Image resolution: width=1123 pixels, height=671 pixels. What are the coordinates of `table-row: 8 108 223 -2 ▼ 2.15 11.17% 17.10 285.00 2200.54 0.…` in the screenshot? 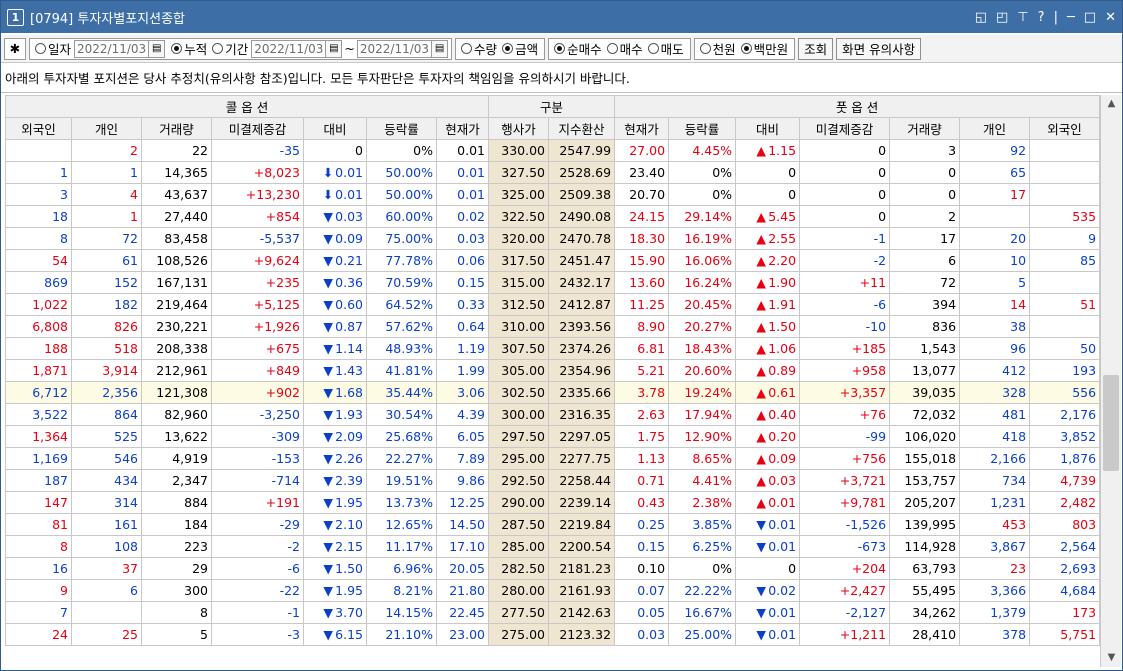 It's located at (553, 546).